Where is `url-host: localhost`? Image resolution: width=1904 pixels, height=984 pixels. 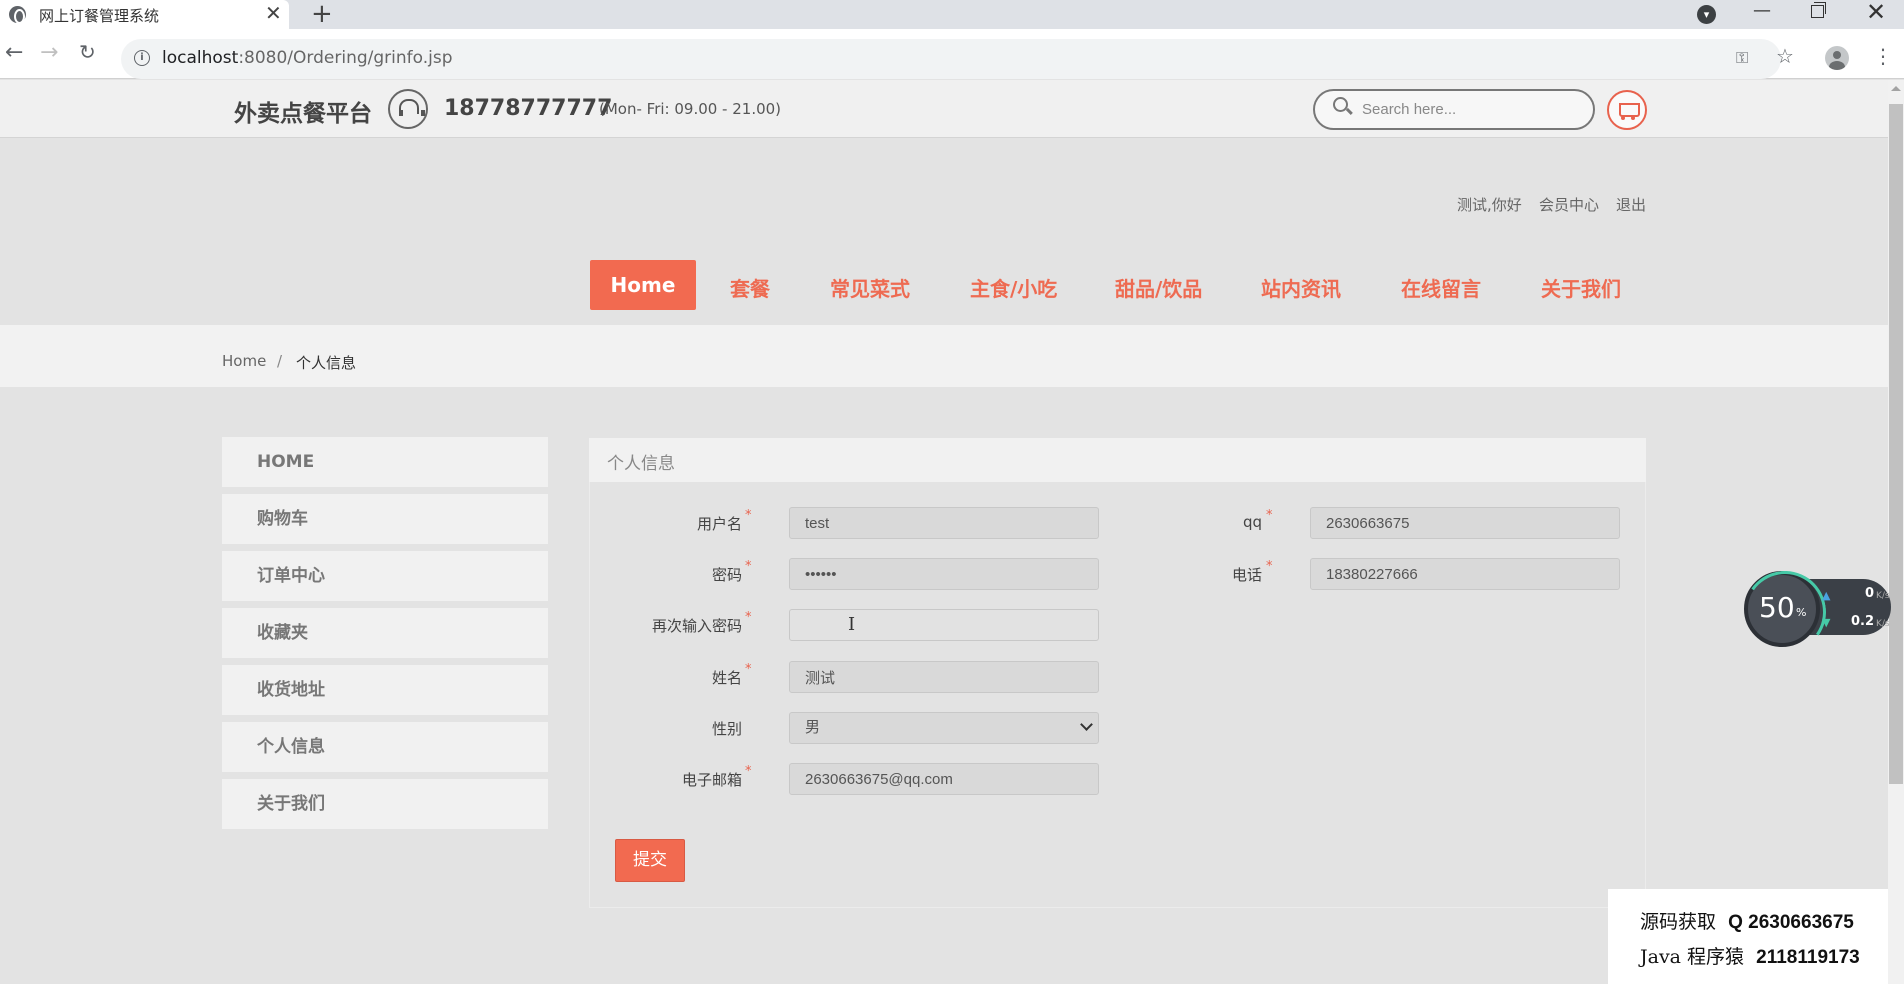 url-host: localhost is located at coordinates (200, 58).